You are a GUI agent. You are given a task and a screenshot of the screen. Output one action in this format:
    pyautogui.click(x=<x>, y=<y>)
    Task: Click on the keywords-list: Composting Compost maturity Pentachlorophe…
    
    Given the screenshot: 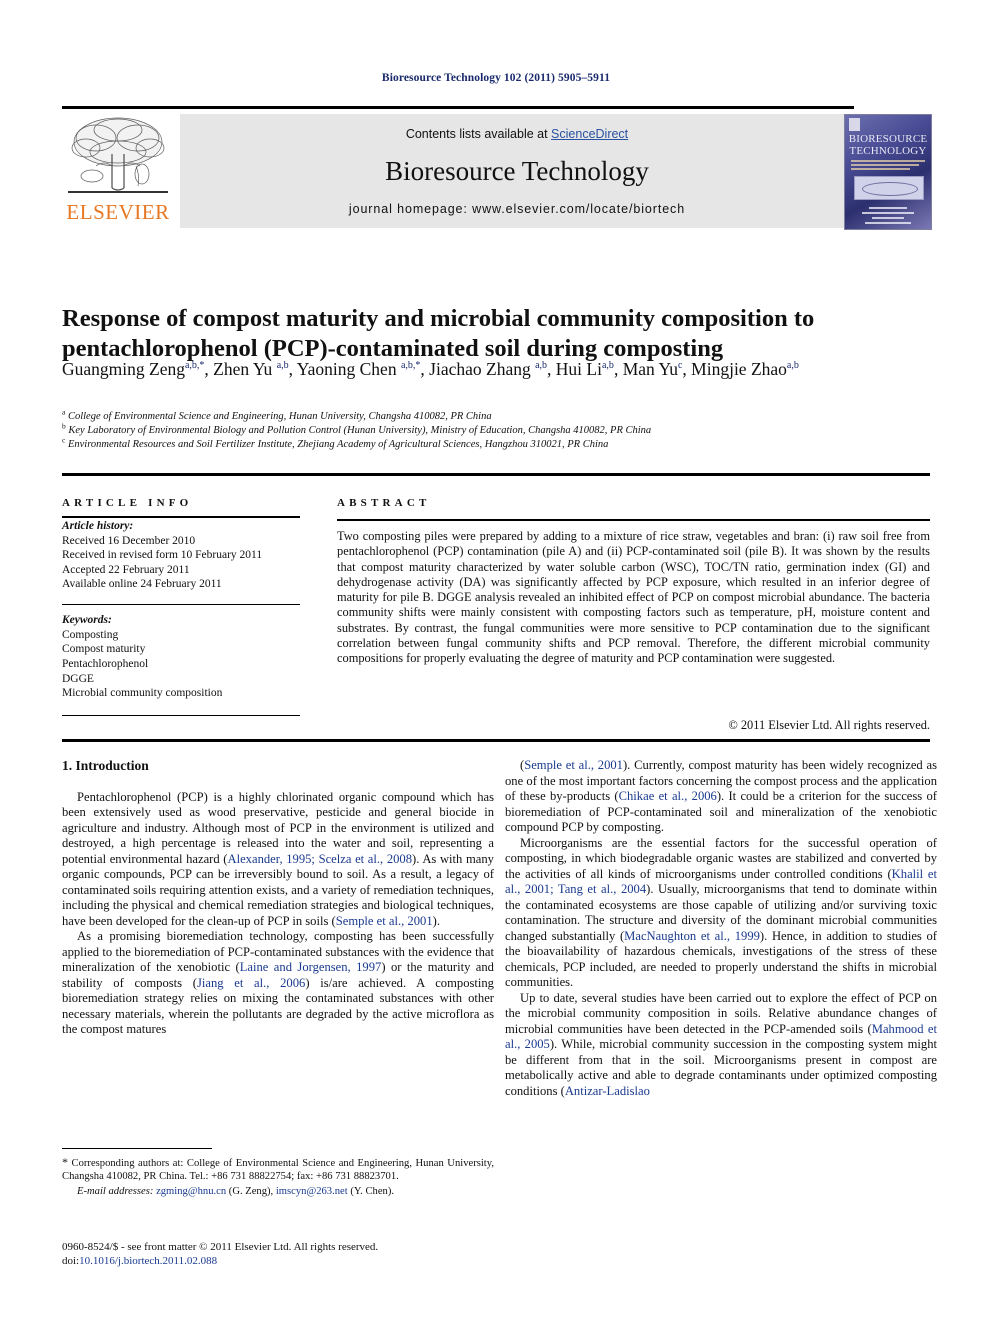 What is the action you would take?
    pyautogui.click(x=181, y=664)
    